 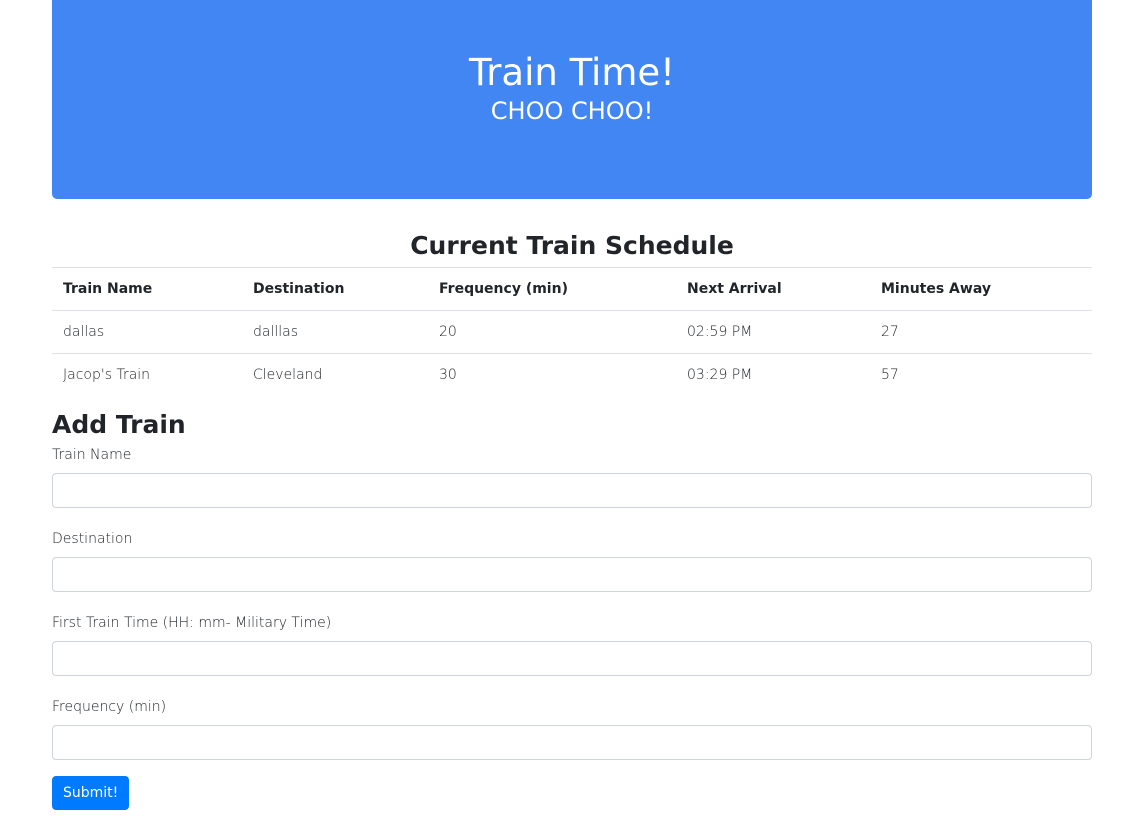 I want to click on frequency-input, so click(x=572, y=742).